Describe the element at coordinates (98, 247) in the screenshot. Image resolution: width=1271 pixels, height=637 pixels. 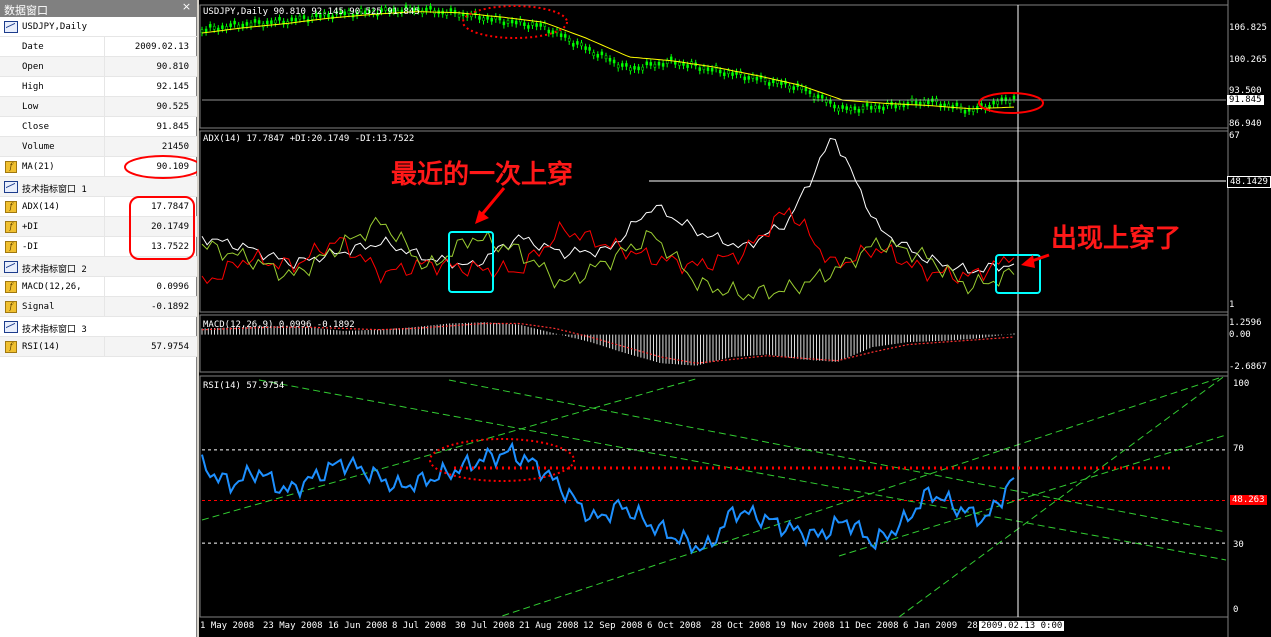
I see `minus-di-row: f -DI 13.7522` at that location.